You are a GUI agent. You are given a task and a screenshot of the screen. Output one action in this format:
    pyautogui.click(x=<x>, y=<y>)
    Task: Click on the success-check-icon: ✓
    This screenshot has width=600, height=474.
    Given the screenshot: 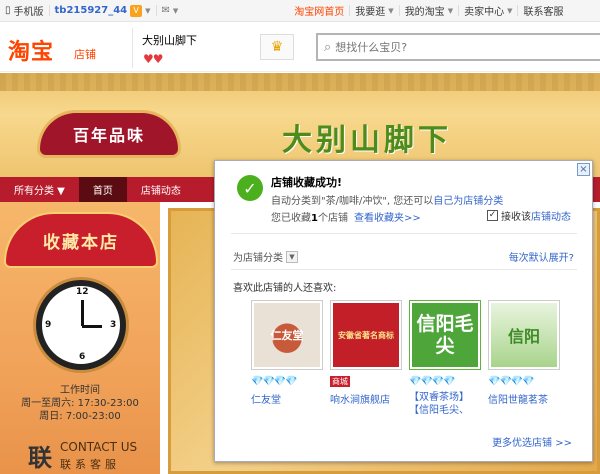 What is the action you would take?
    pyautogui.click(x=250, y=188)
    